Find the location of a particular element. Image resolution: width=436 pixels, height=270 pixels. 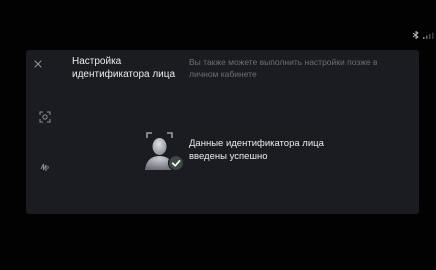

bluetooth-icon is located at coordinates (415, 35).